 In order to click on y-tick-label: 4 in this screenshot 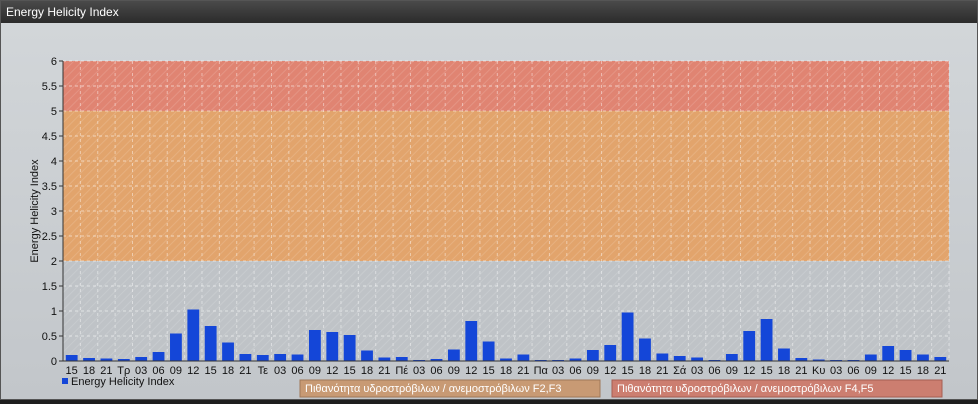, I will do `click(54, 162)`.